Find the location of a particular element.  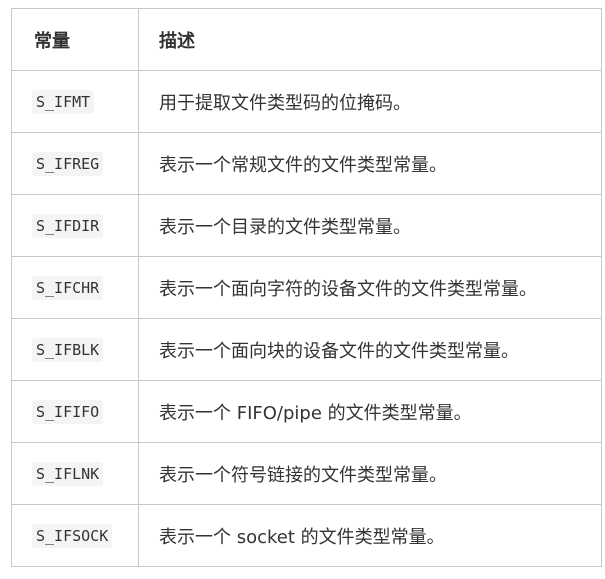

table-header: 常量 描述 is located at coordinates (306, 39).